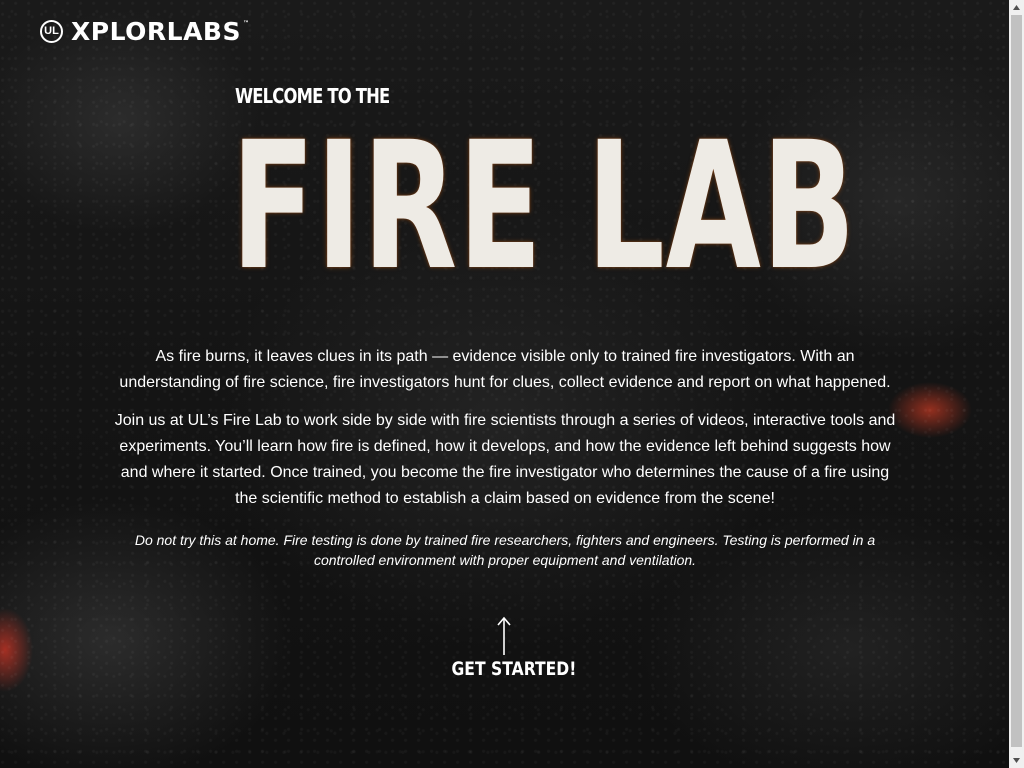  What do you see at coordinates (1016, 381) in the screenshot?
I see `scrollbar-thumb` at bounding box center [1016, 381].